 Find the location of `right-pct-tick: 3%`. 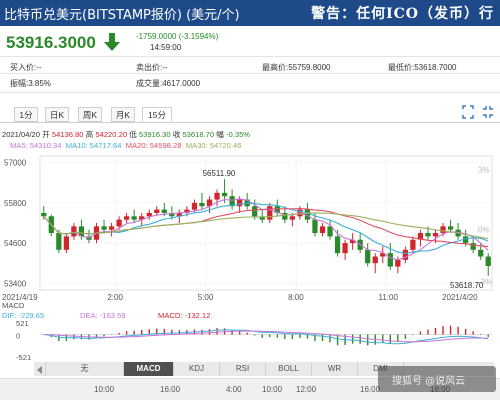

right-pct-tick: 3% is located at coordinates (484, 169).